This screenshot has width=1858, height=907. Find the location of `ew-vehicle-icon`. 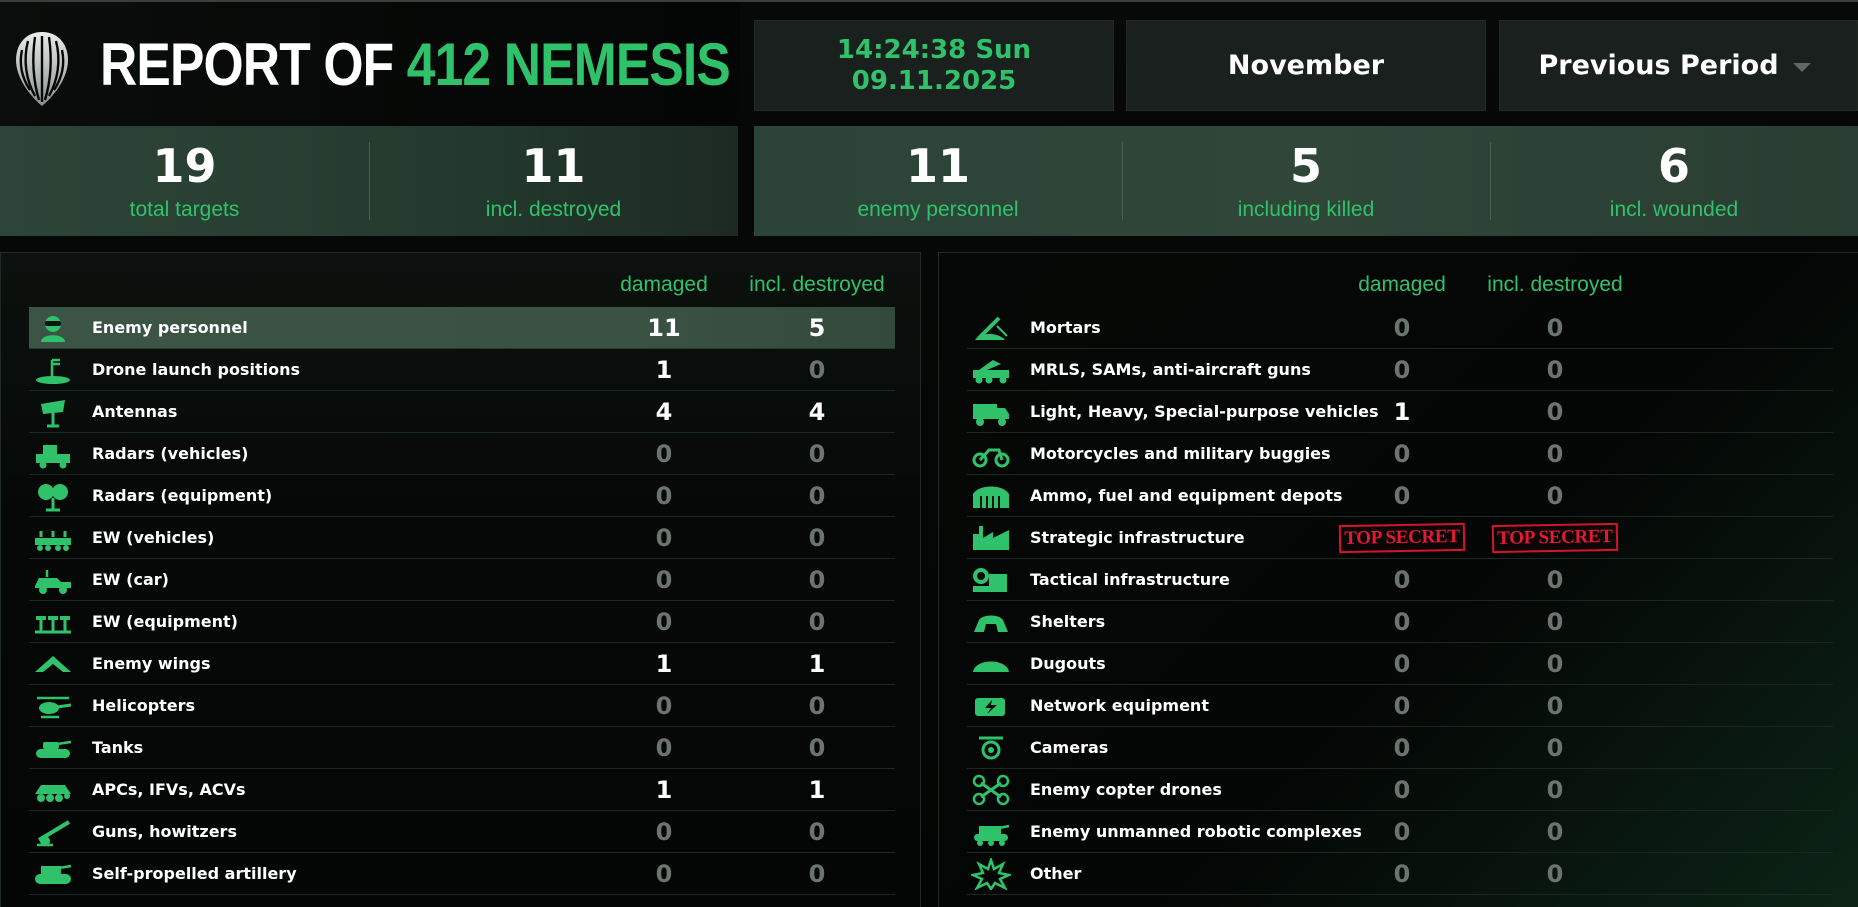

ew-vehicle-icon is located at coordinates (53, 538).